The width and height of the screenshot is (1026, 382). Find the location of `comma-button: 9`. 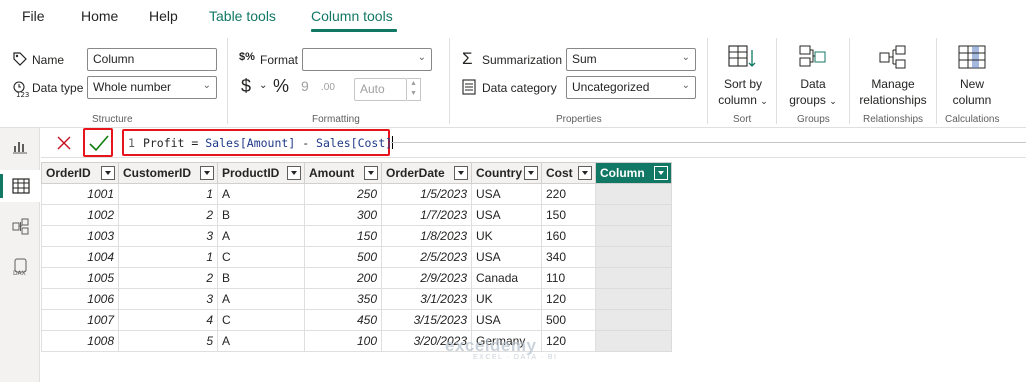

comma-button: 9 is located at coordinates (305, 86).